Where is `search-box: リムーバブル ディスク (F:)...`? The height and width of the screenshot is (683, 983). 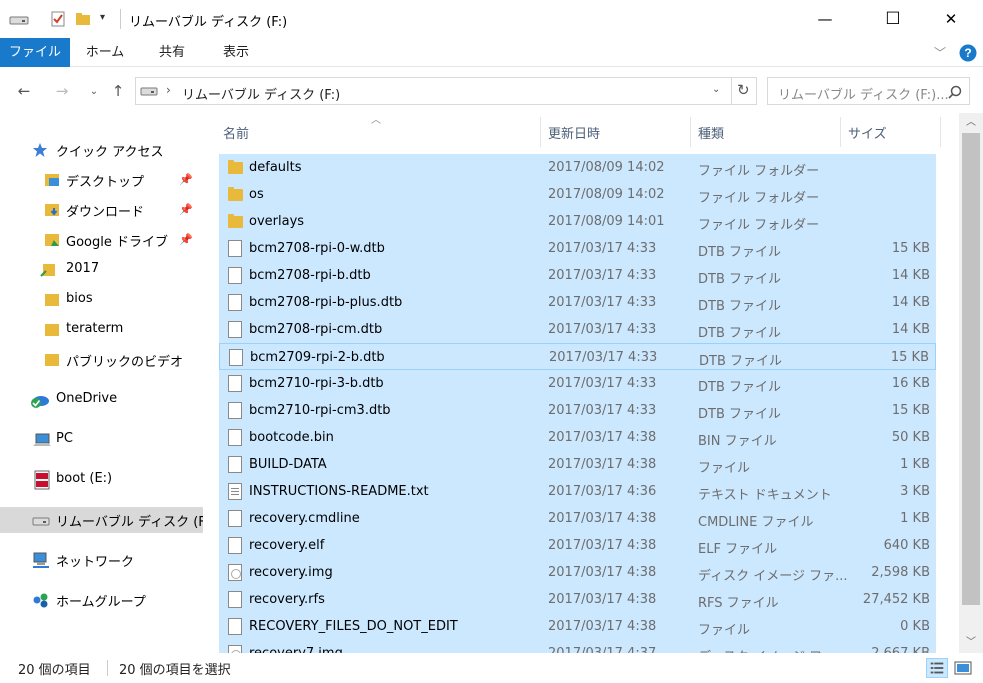
search-box: リムーバブル ディスク (F:)... is located at coordinates (868, 91).